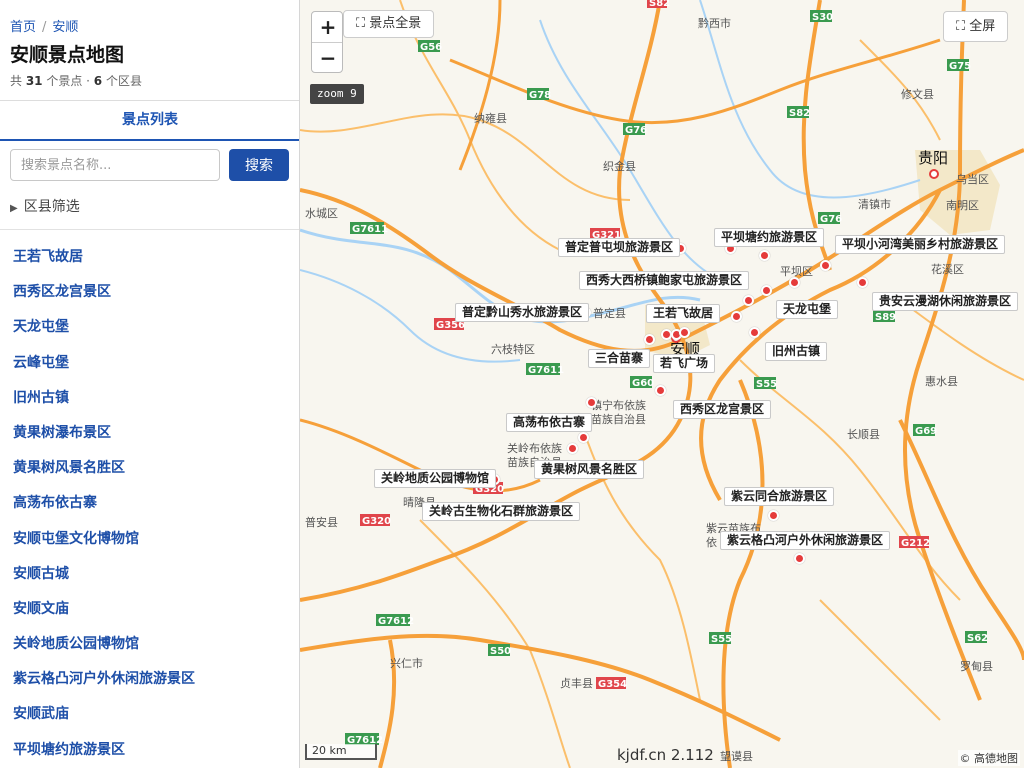  Describe the element at coordinates (370, 229) in the screenshot. I see `shield-text: G7611` at that location.